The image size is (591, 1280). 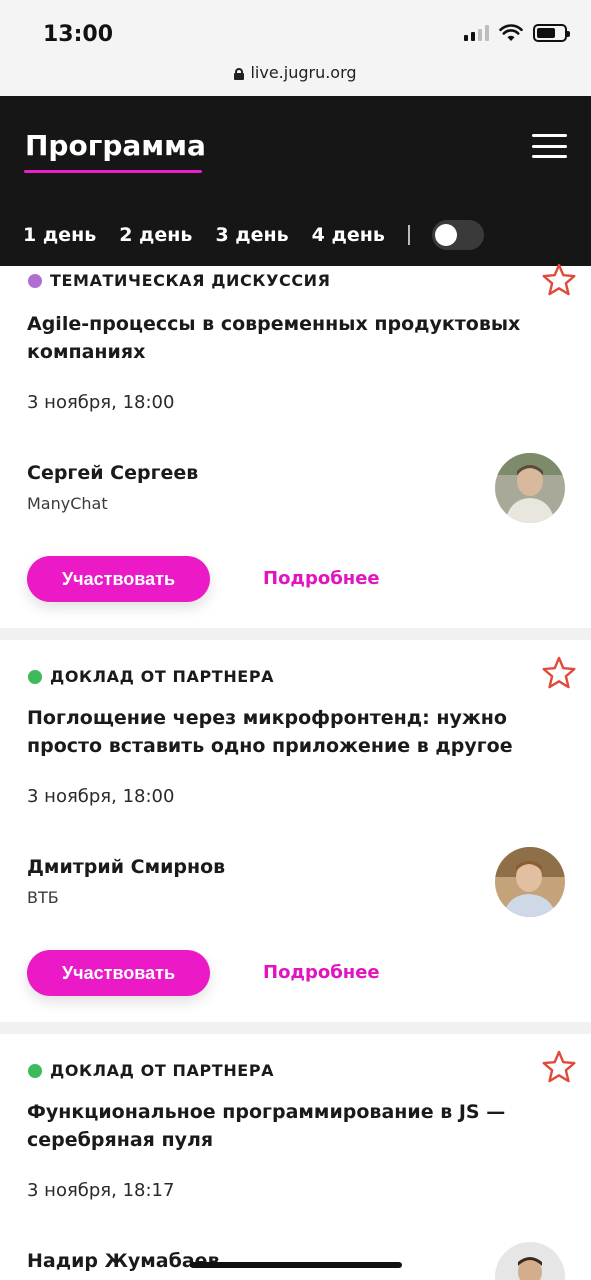 I want to click on tab-day-3: 3 день, so click(x=251, y=235).